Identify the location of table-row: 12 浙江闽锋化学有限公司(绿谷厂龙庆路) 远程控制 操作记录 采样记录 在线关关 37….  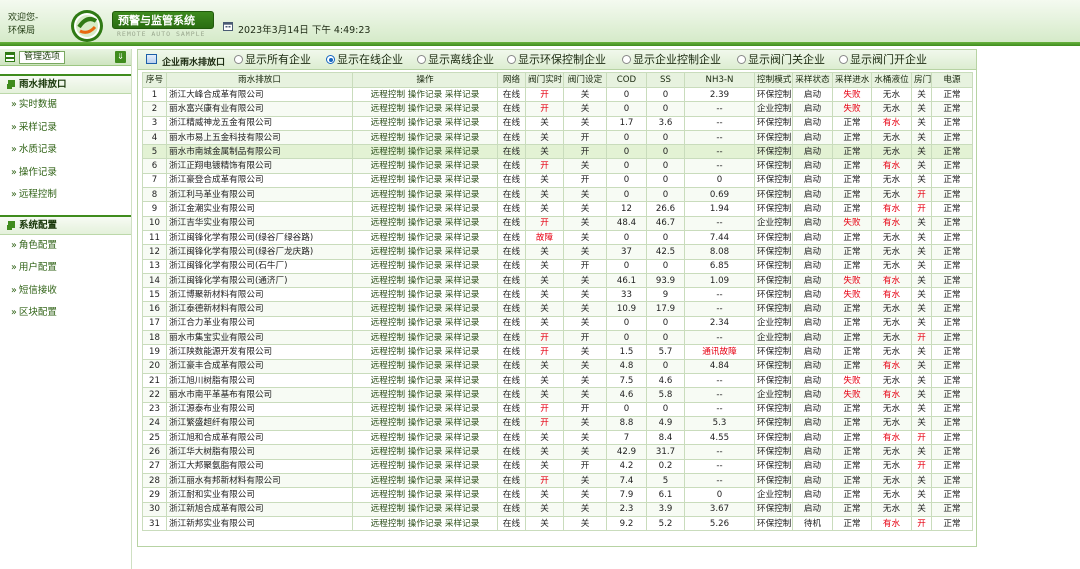
(557, 252).